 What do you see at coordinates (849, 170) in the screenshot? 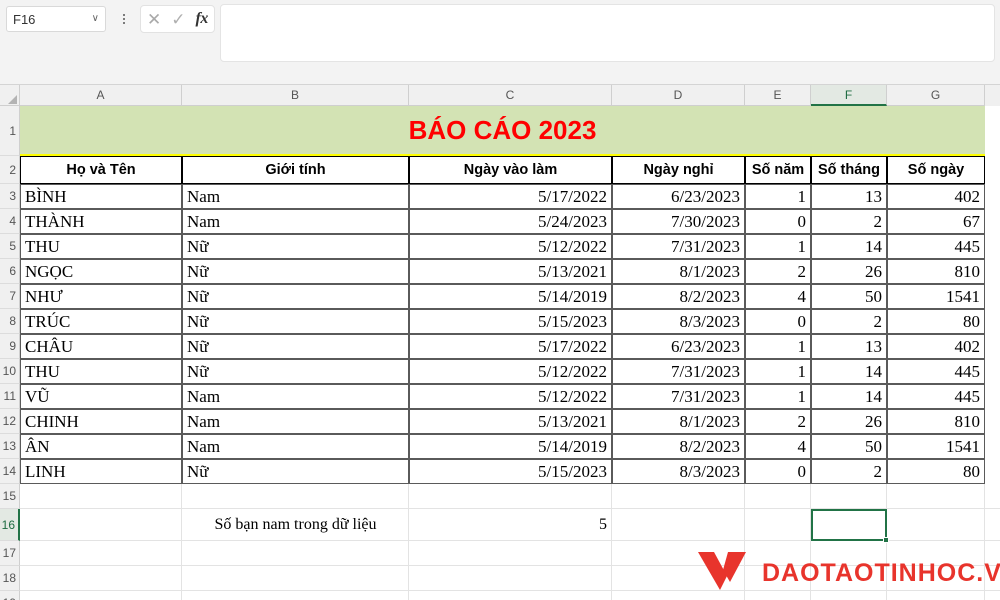
I see `table-header-months: Số tháng` at bounding box center [849, 170].